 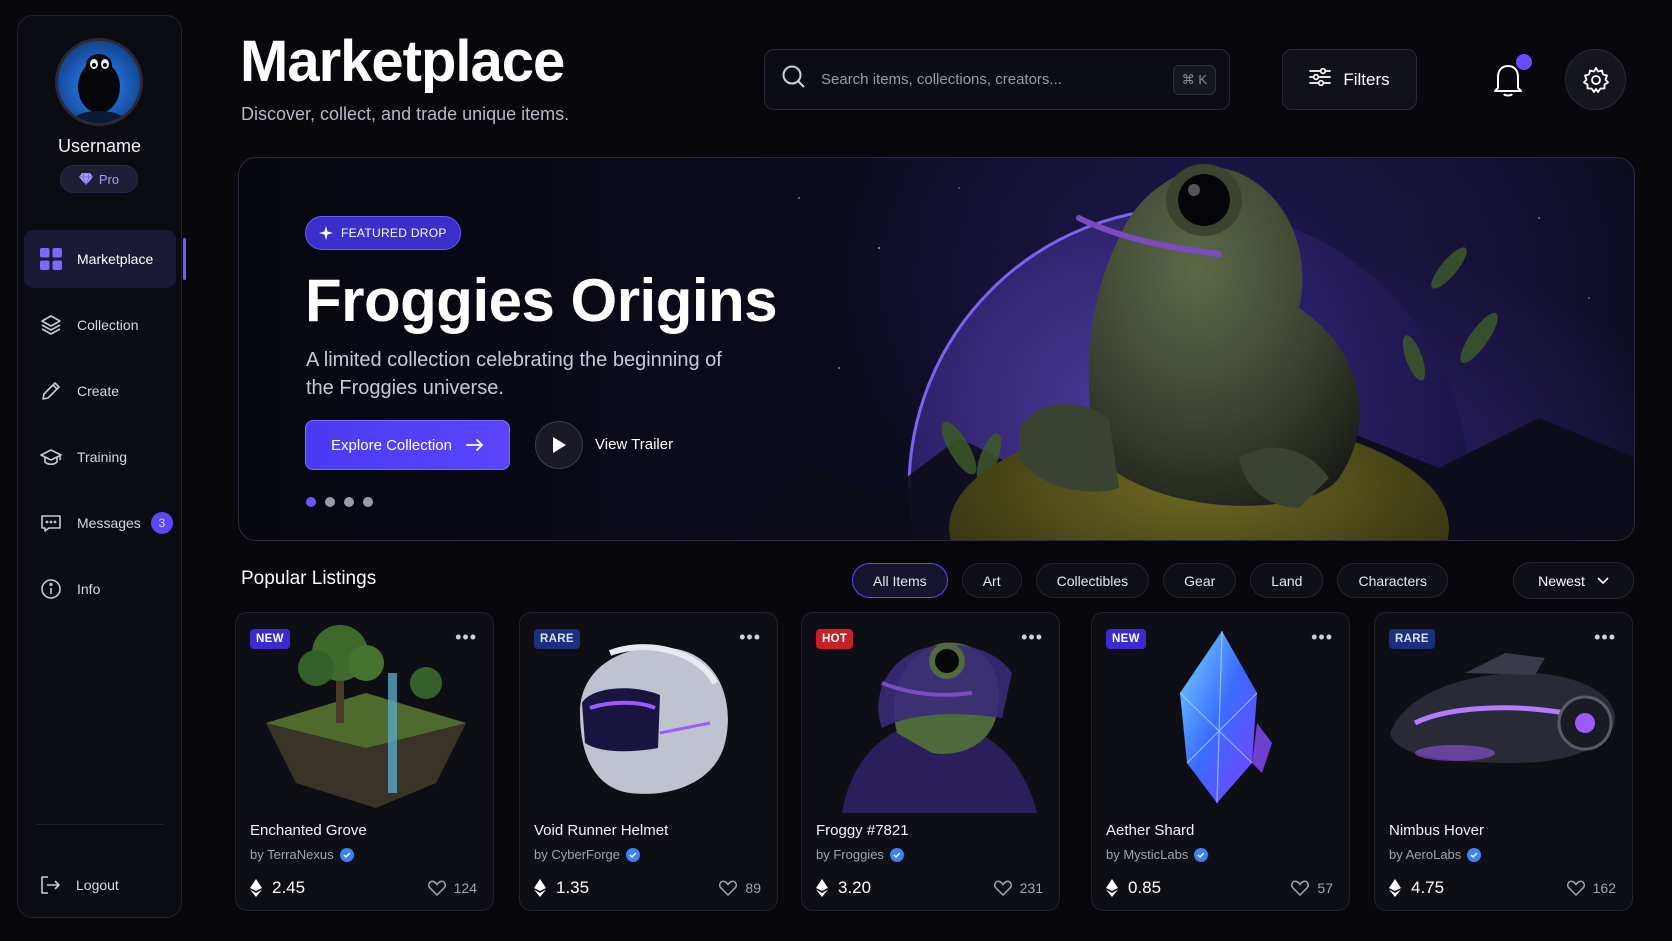 What do you see at coordinates (109, 523) in the screenshot?
I see `sidebar-item-label: Messages` at bounding box center [109, 523].